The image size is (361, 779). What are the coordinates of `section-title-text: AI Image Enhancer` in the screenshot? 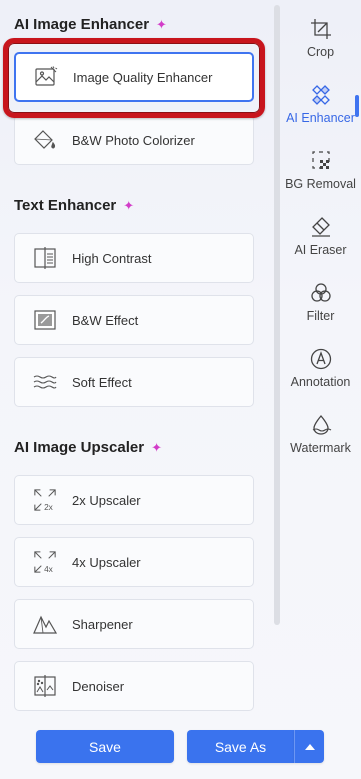 It's located at (82, 24).